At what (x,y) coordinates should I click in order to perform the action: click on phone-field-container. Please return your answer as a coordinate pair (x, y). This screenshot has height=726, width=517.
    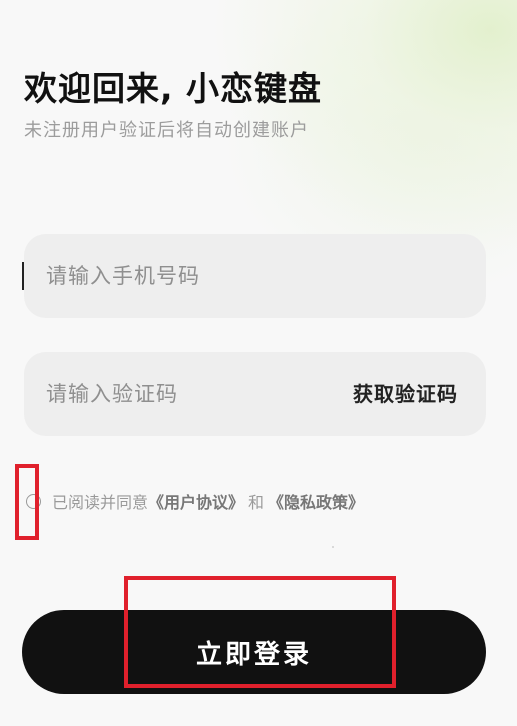
    Looking at the image, I should click on (255, 276).